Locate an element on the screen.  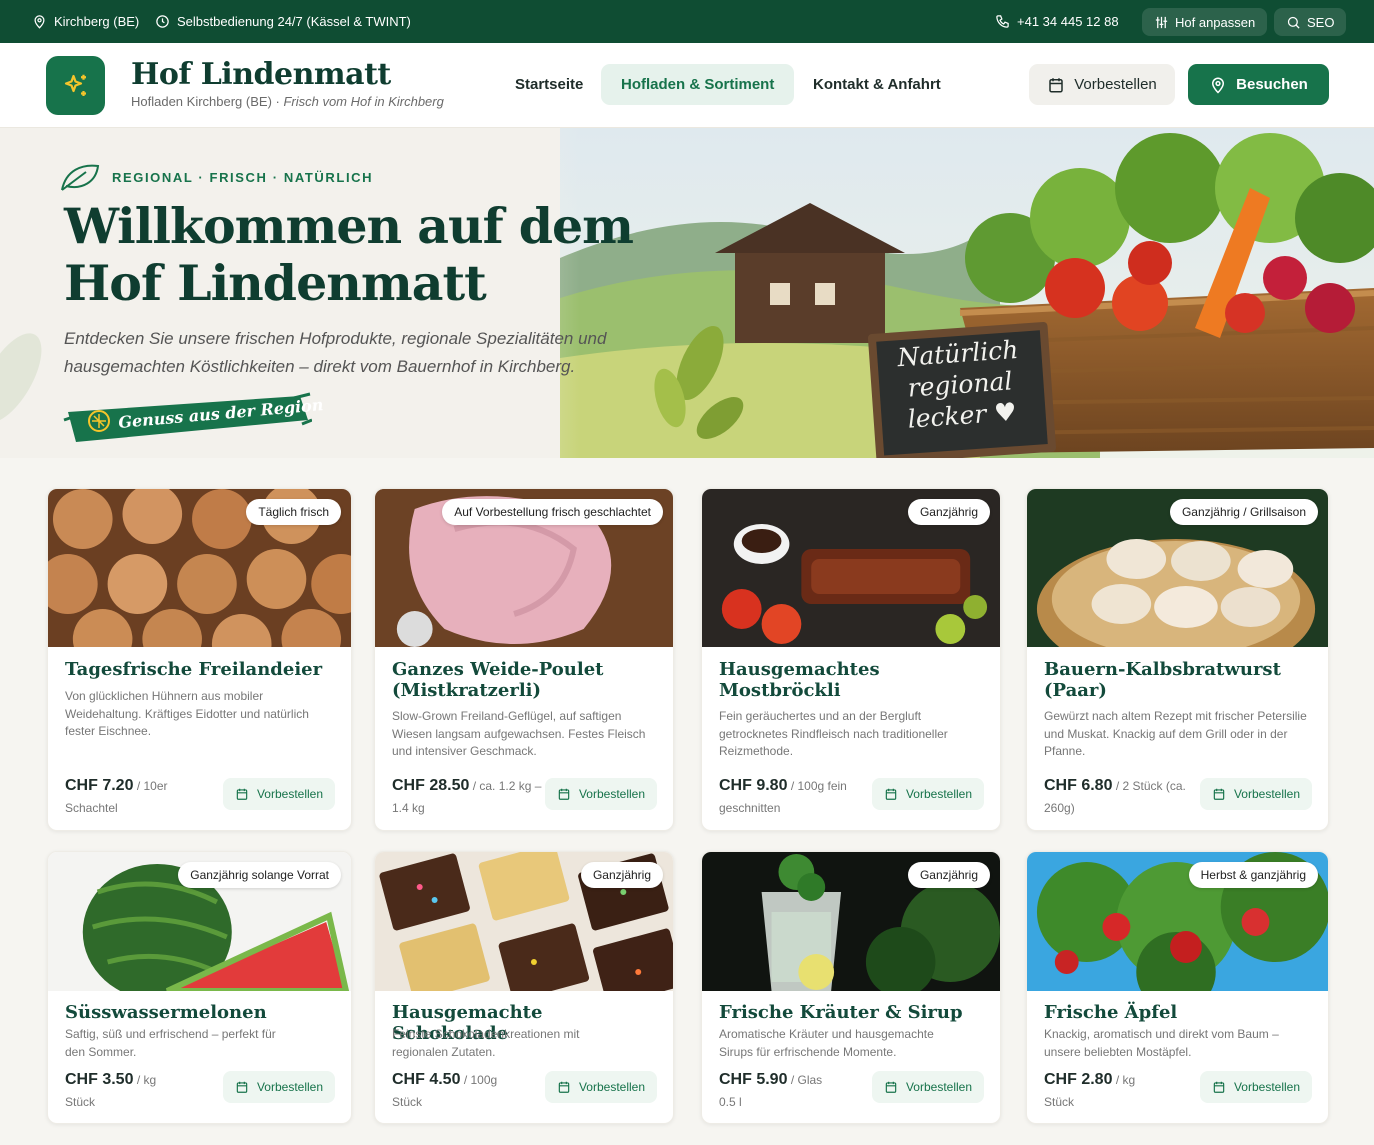
phone-text: +41 34 445 12 88 is located at coordinates (1068, 21).